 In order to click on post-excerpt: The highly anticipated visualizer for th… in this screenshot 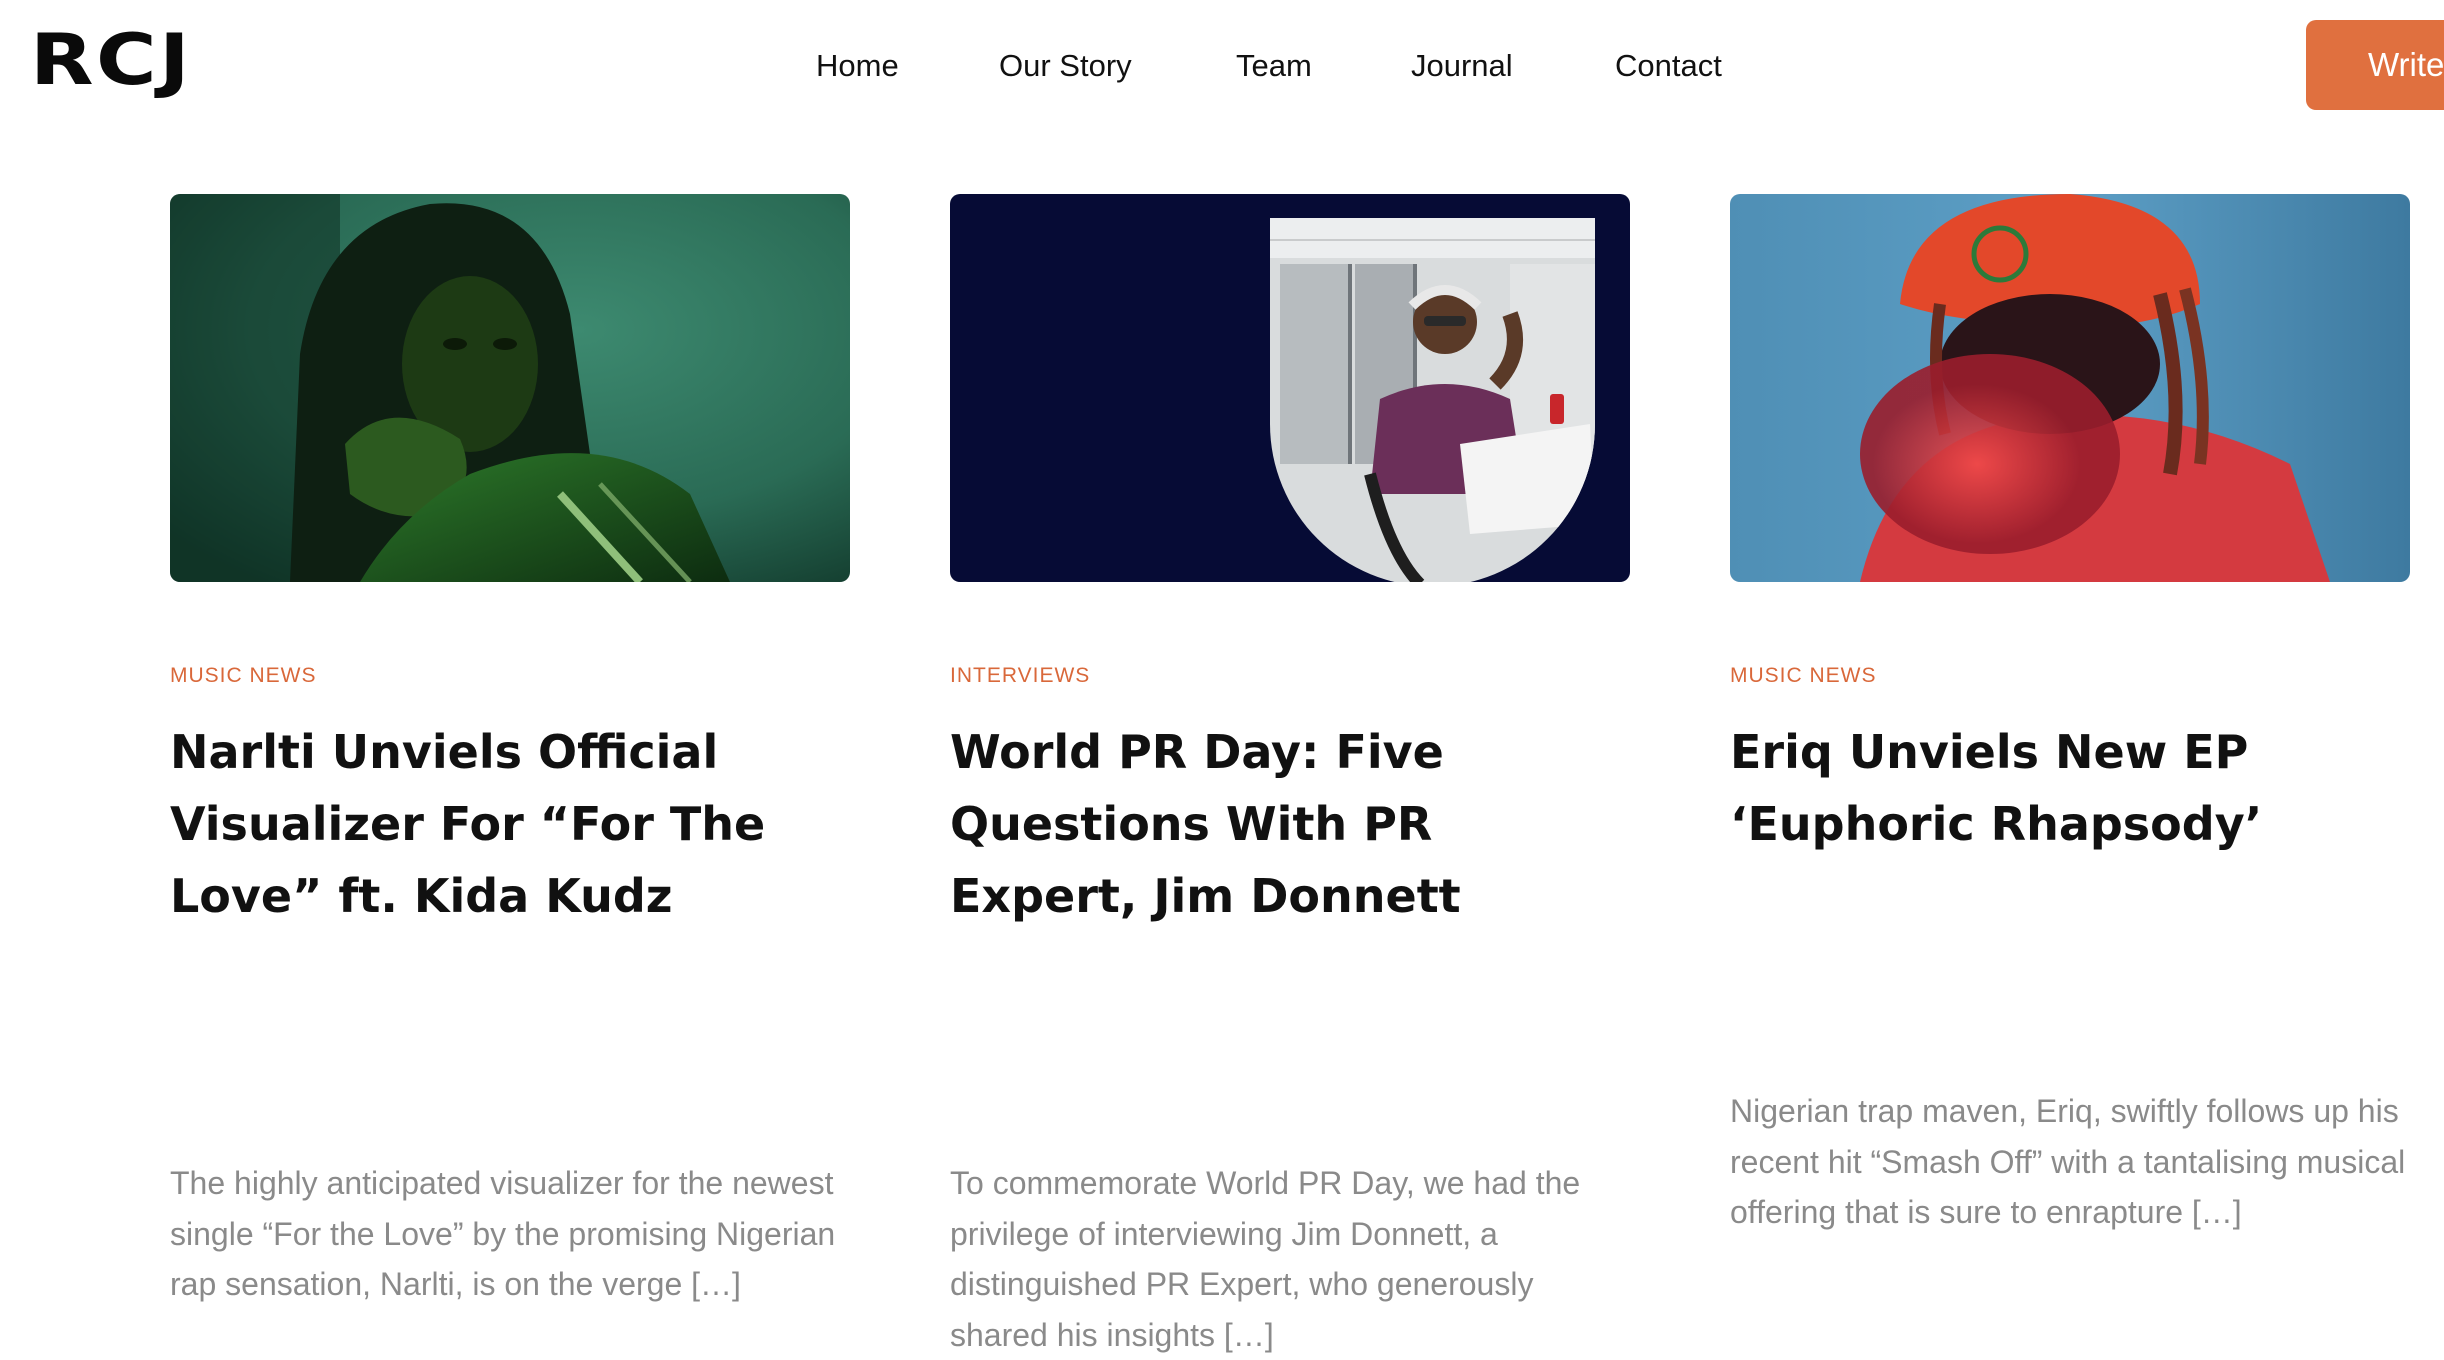, I will do `click(503, 1233)`.